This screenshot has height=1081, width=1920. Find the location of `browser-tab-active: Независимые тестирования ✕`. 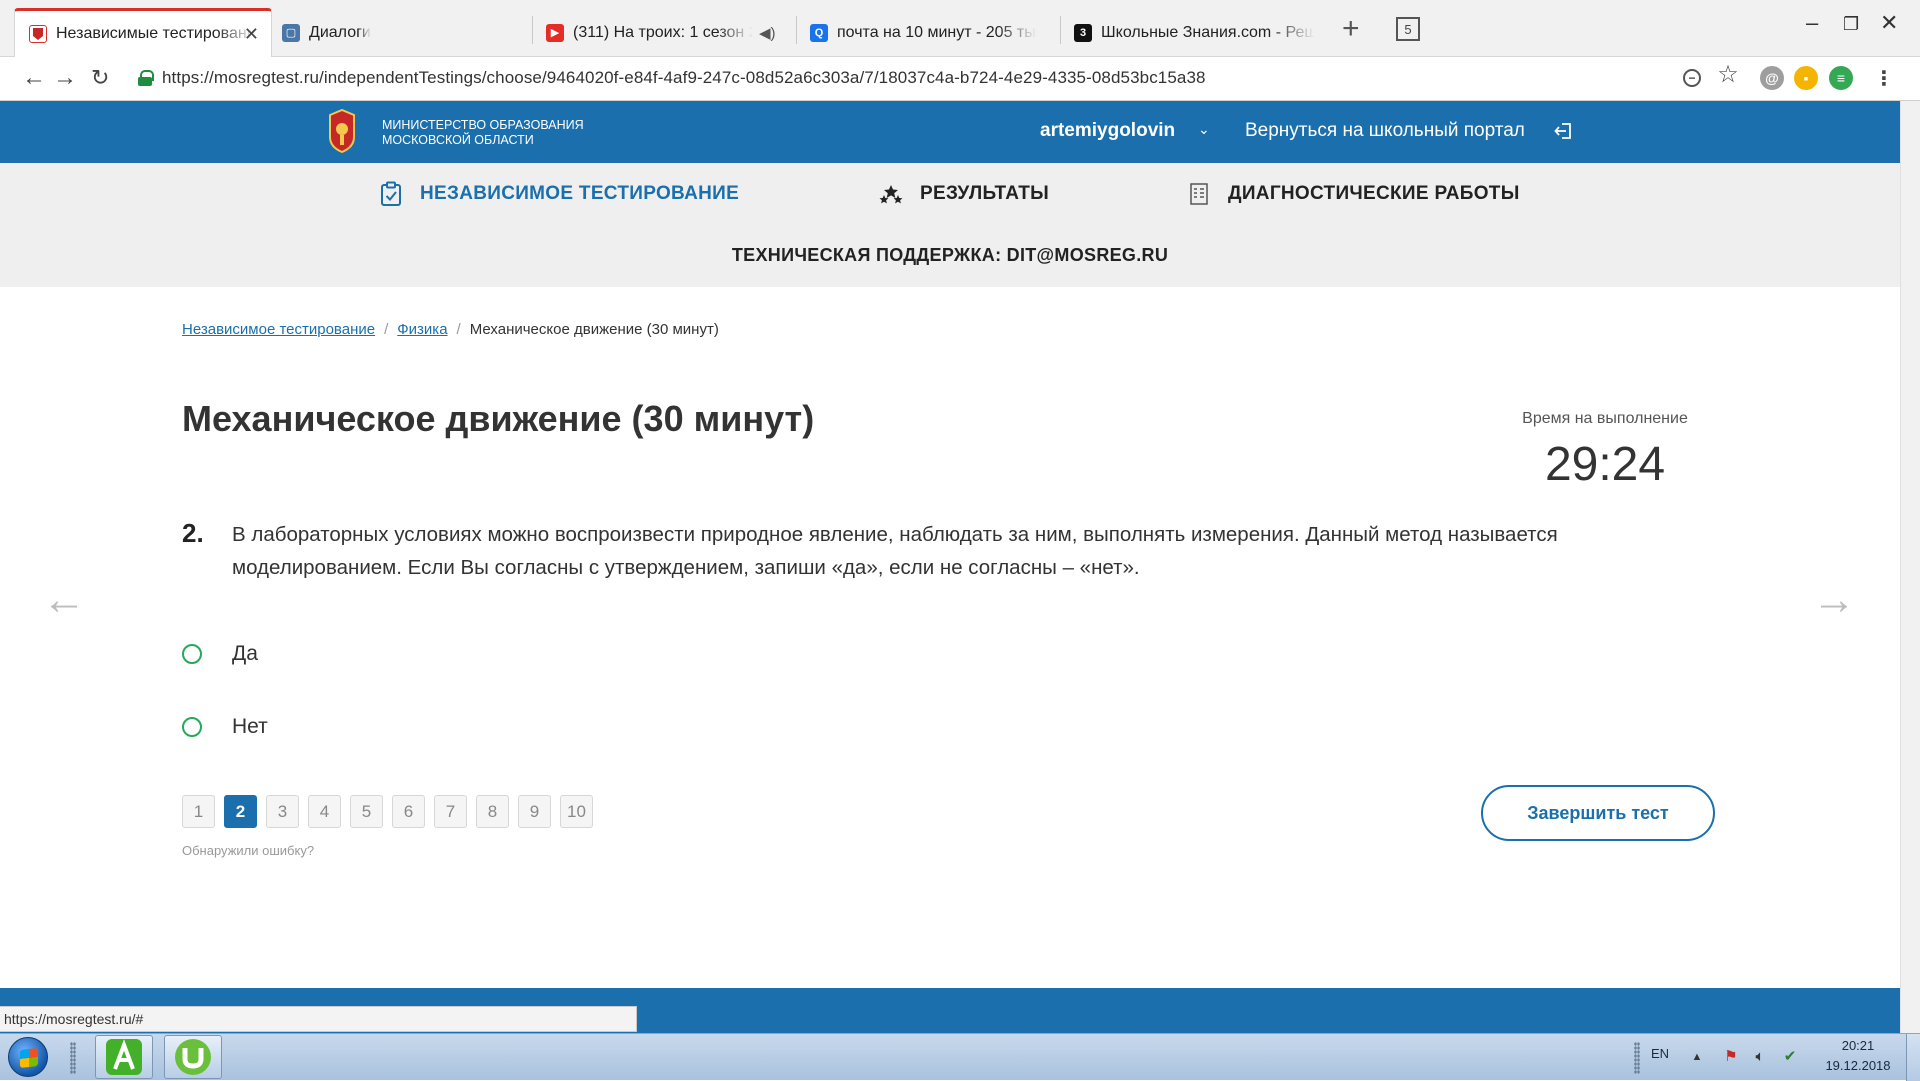

browser-tab-active: Независимые тестирования ✕ is located at coordinates (143, 32).